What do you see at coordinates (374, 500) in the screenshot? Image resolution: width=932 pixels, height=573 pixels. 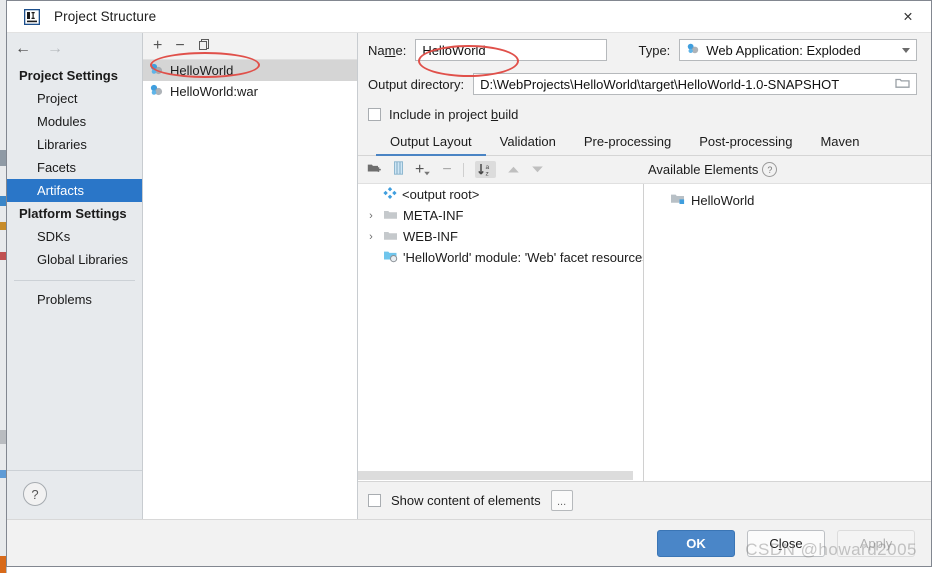 I see `show-content-checkbox` at bounding box center [374, 500].